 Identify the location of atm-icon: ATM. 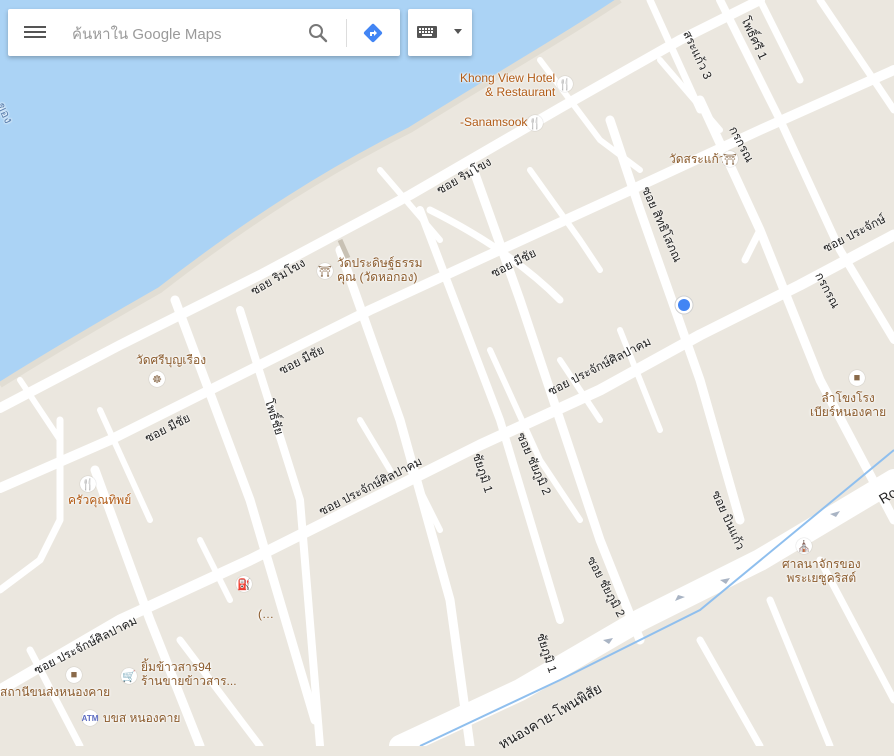
(90, 718).